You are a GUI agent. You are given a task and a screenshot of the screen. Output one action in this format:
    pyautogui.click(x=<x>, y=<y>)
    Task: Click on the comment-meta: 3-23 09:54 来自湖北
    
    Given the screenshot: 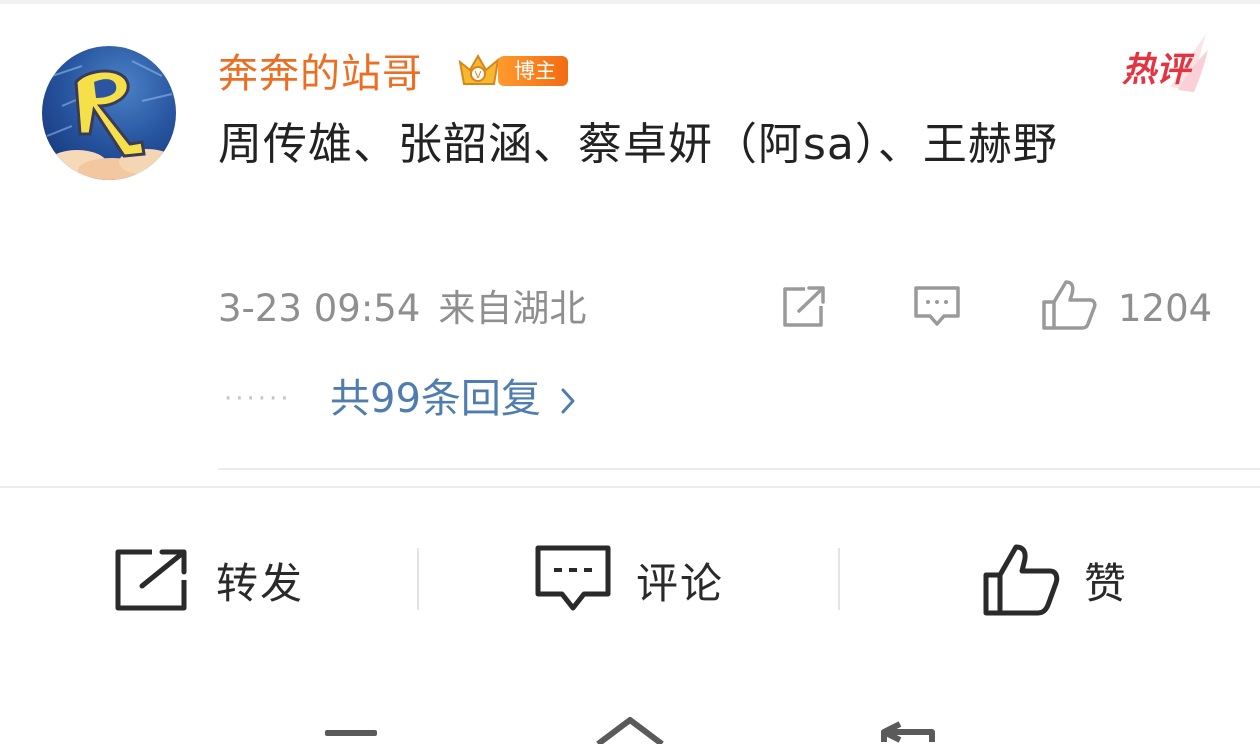 What is the action you would take?
    pyautogui.click(x=402, y=309)
    